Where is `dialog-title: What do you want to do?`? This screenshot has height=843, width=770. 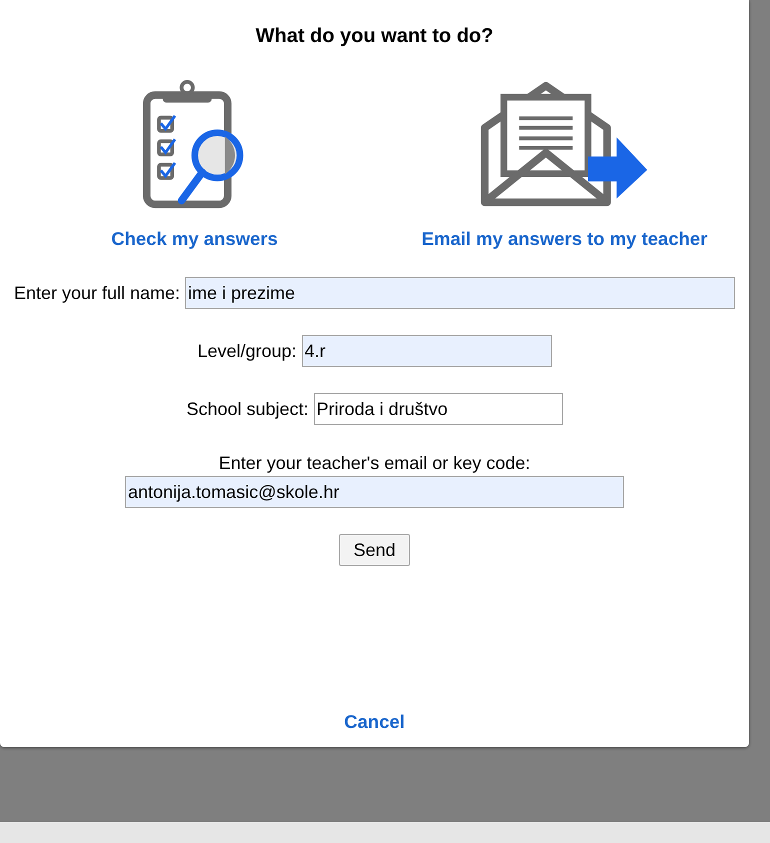
dialog-title: What do you want to do? is located at coordinates (375, 36).